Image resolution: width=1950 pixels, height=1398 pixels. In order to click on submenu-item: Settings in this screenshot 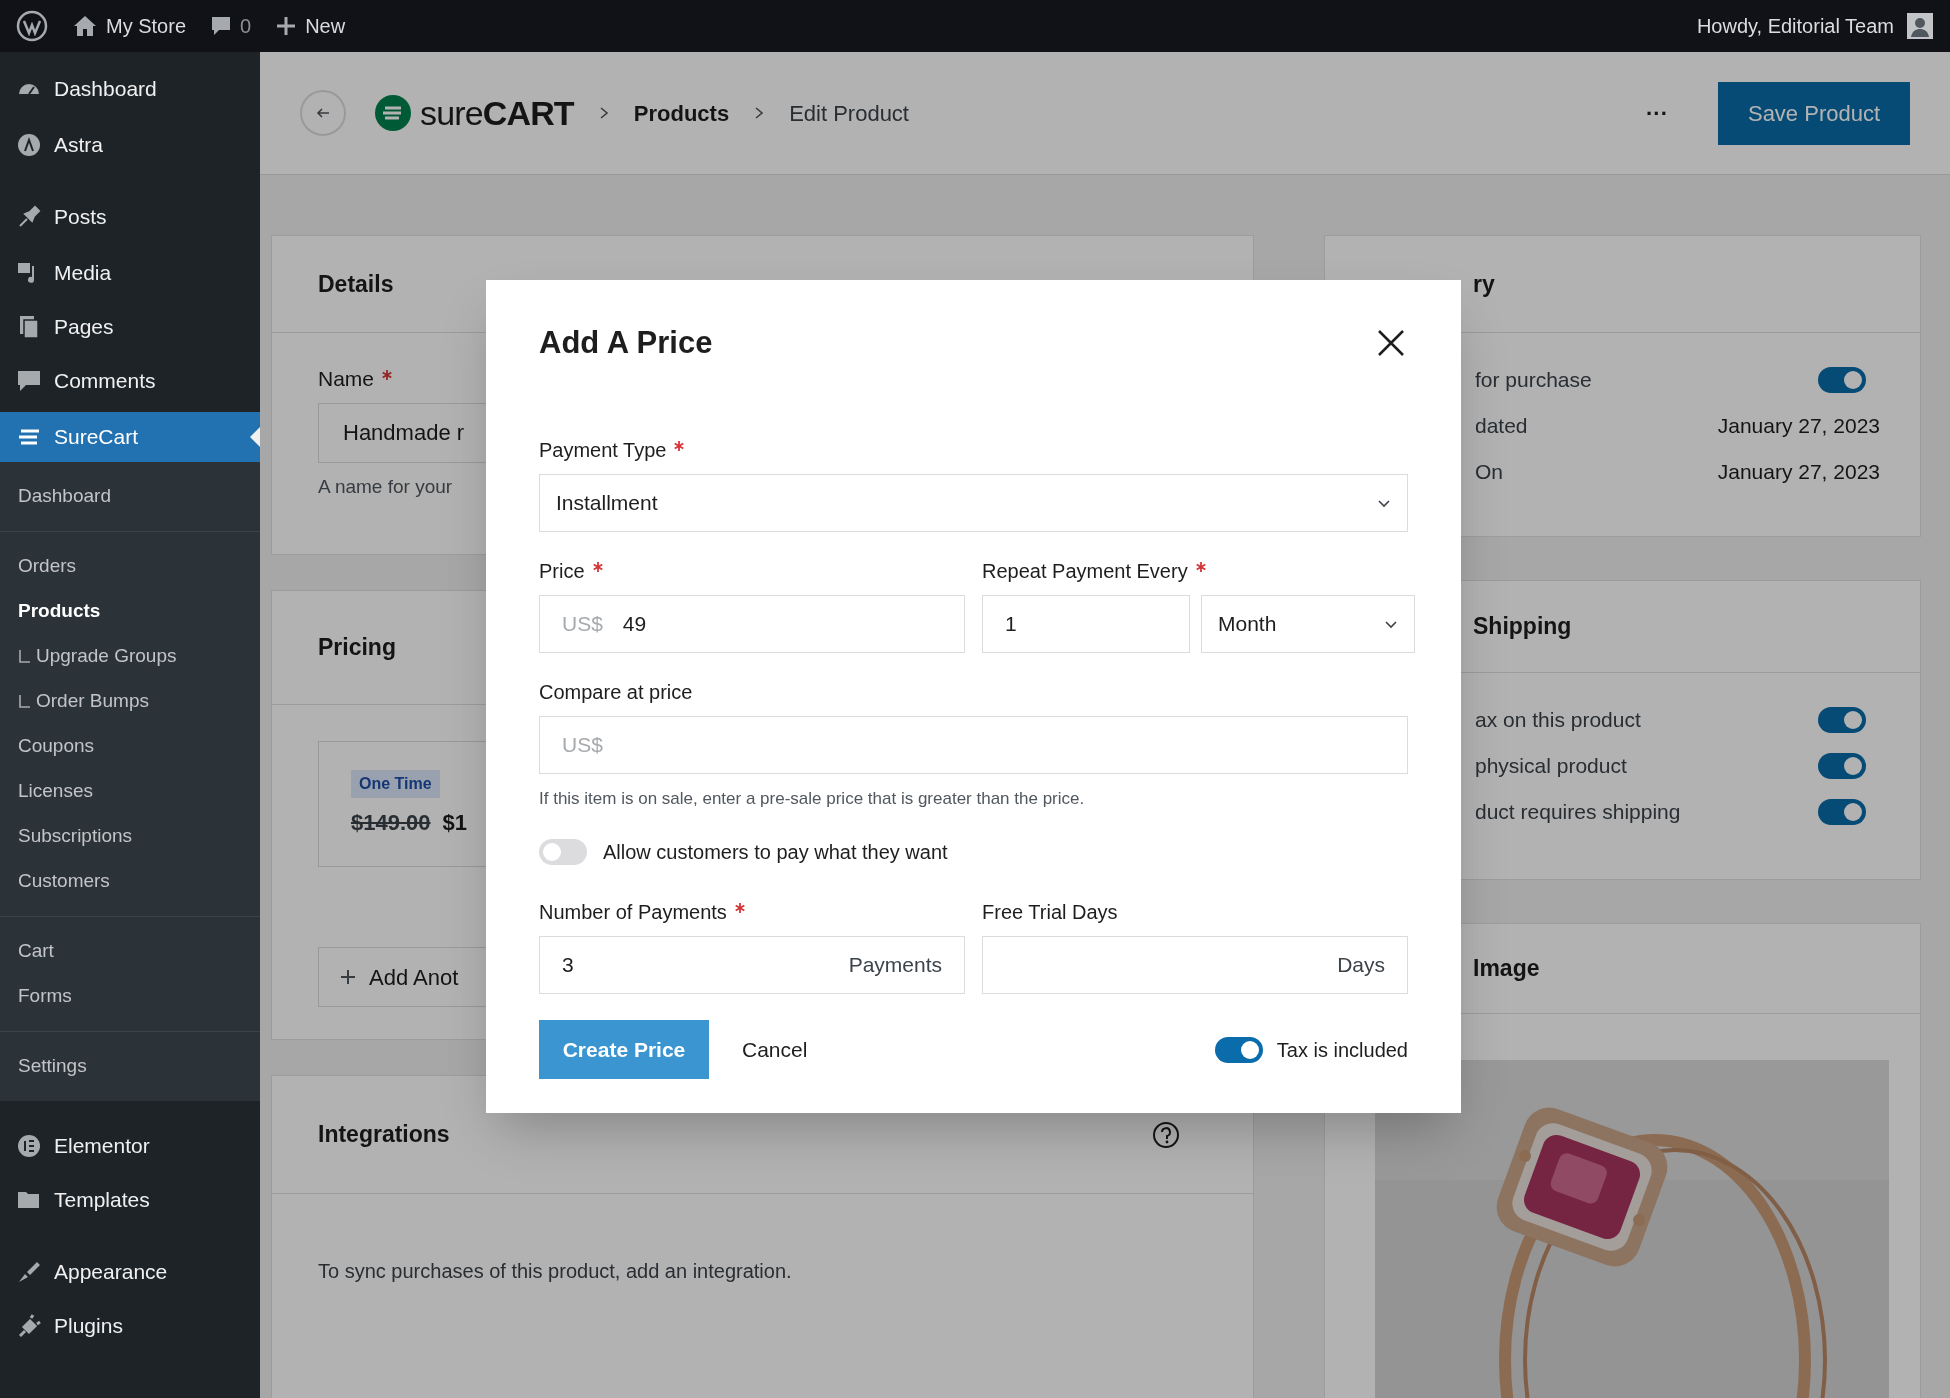, I will do `click(130, 1066)`.